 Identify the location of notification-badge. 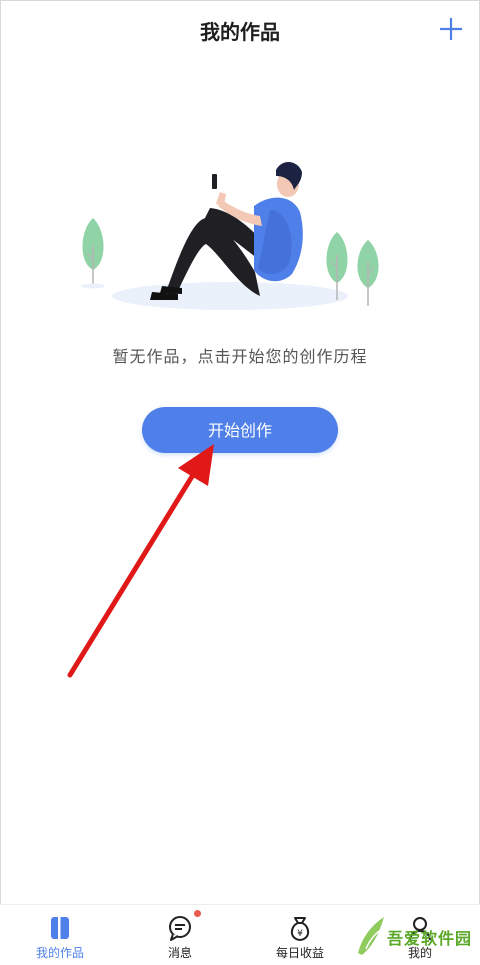
(197, 913).